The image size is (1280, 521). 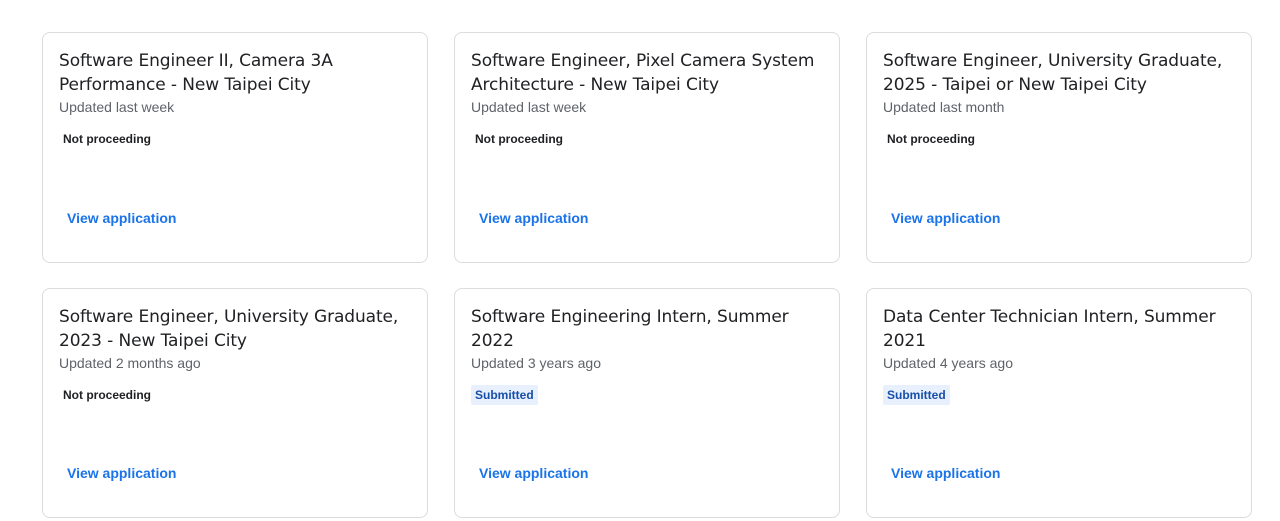 I want to click on application-updated: Updated last month, so click(x=944, y=107).